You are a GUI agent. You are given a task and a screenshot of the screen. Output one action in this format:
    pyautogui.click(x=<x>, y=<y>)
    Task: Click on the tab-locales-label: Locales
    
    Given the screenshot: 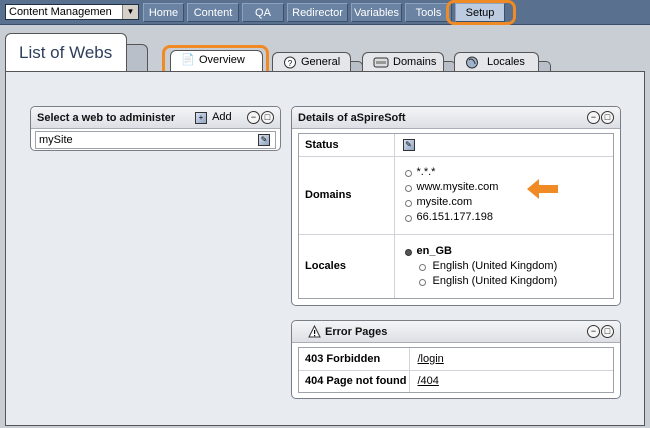 What is the action you would take?
    pyautogui.click(x=506, y=62)
    